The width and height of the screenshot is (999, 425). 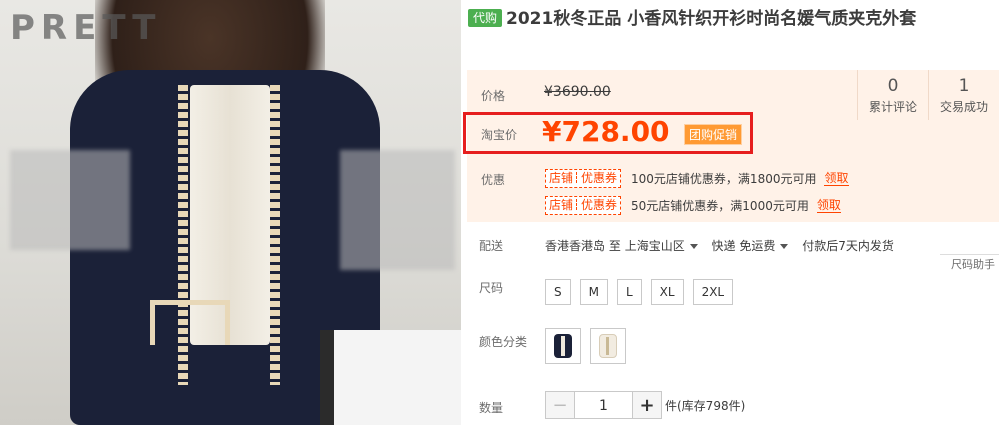 What do you see at coordinates (575, 246) in the screenshot?
I see `ship-from: 香港香港岛` at bounding box center [575, 246].